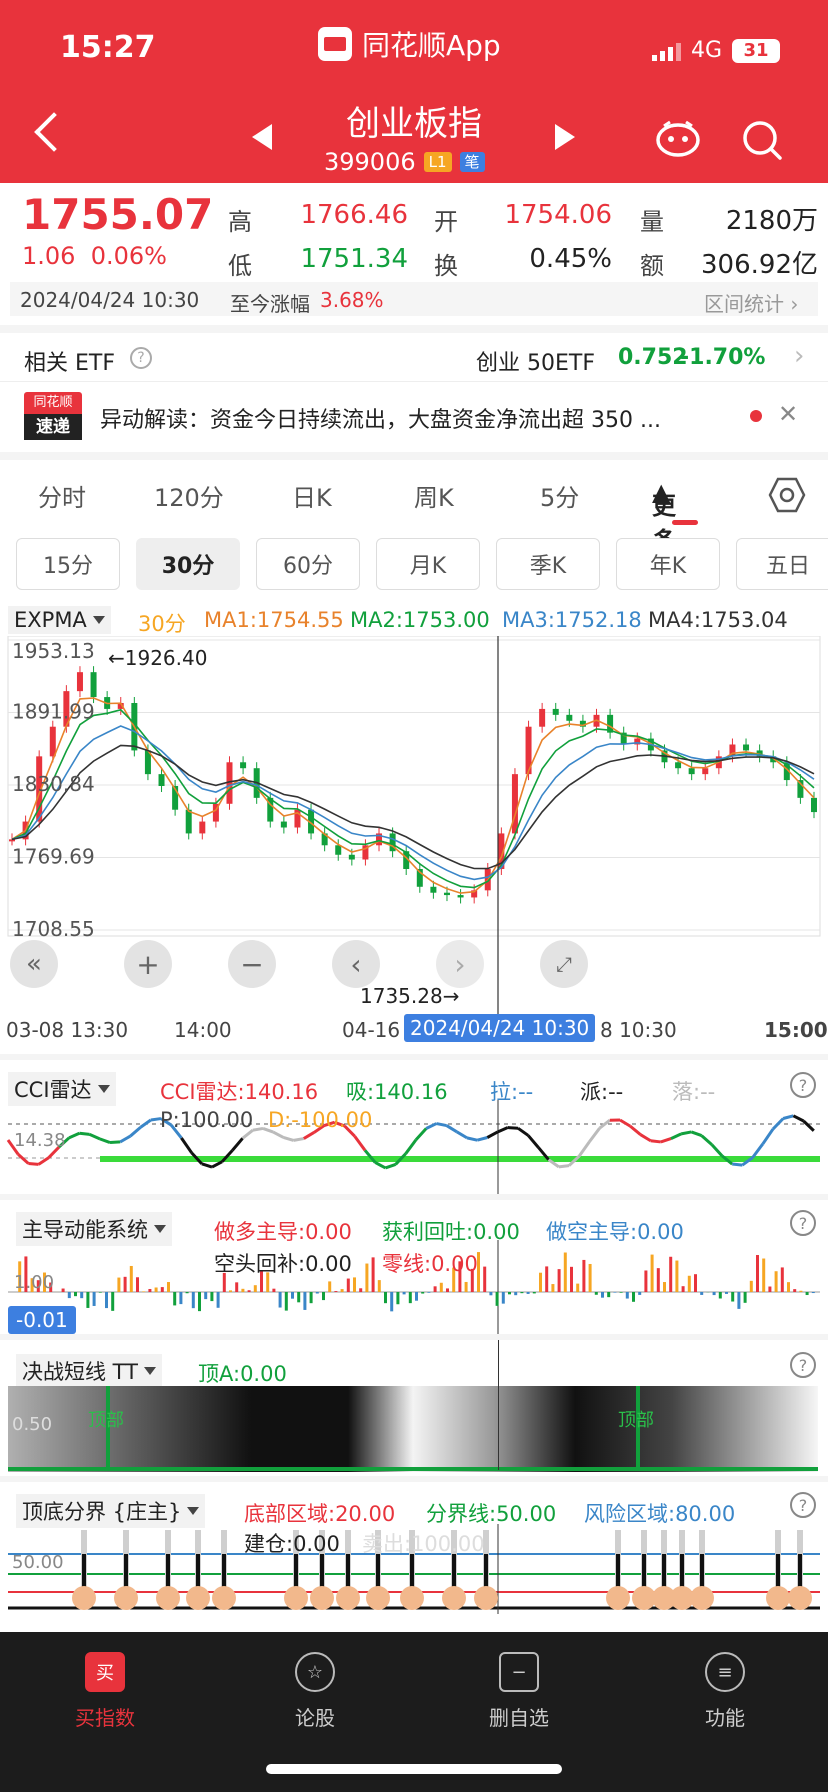  Describe the element at coordinates (796, 1030) in the screenshot. I see `x-label: 15:00` at that location.